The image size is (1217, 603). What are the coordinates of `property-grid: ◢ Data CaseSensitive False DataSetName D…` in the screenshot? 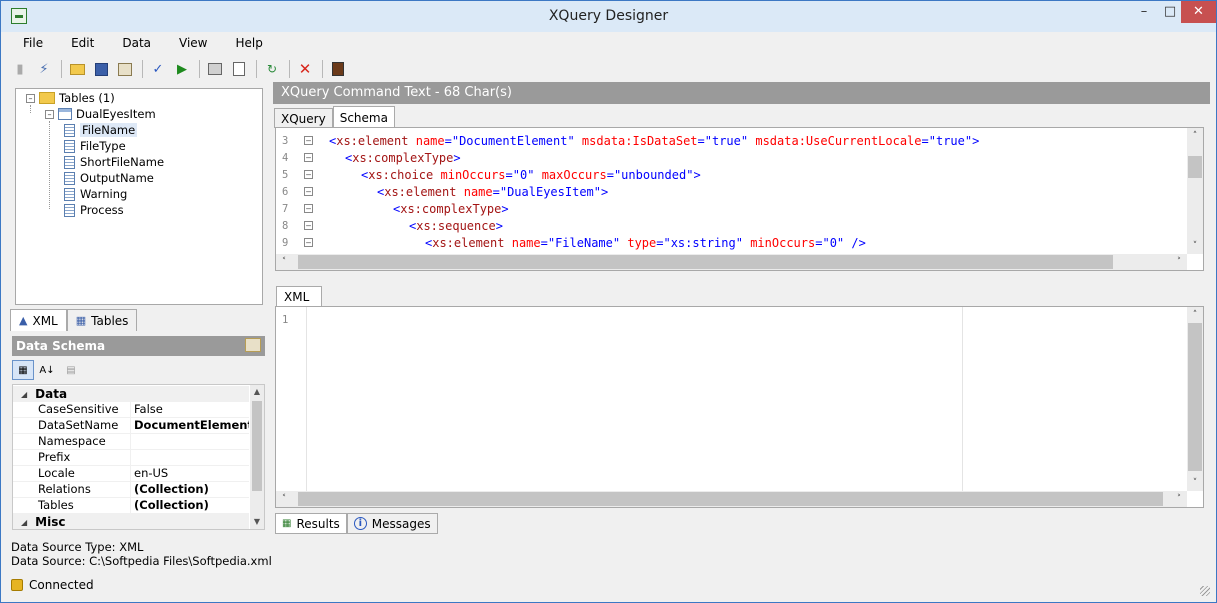 It's located at (138, 457).